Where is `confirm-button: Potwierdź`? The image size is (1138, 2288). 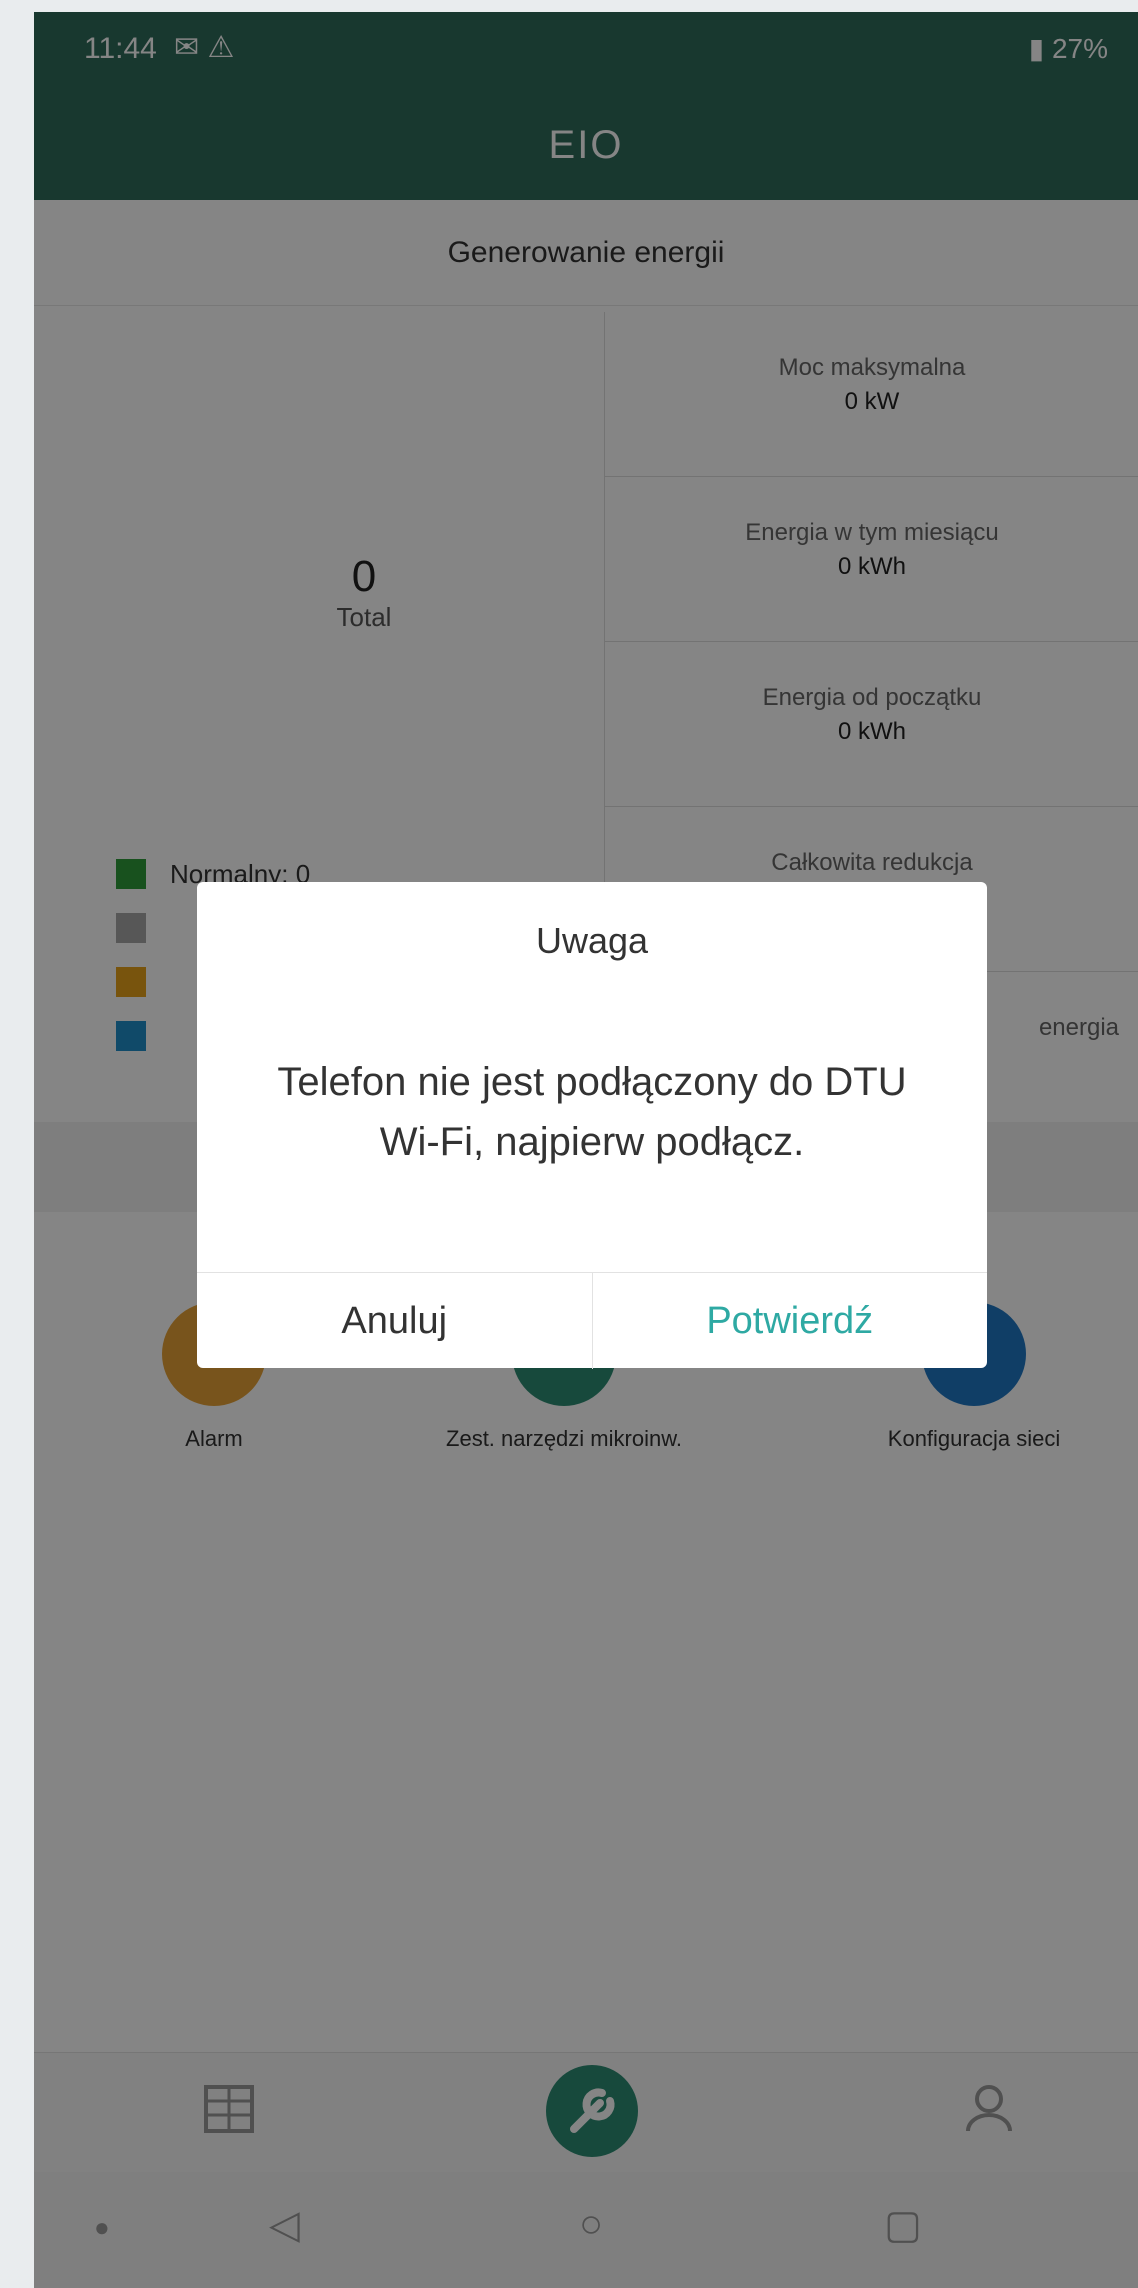 confirm-button: Potwierdź is located at coordinates (790, 1321).